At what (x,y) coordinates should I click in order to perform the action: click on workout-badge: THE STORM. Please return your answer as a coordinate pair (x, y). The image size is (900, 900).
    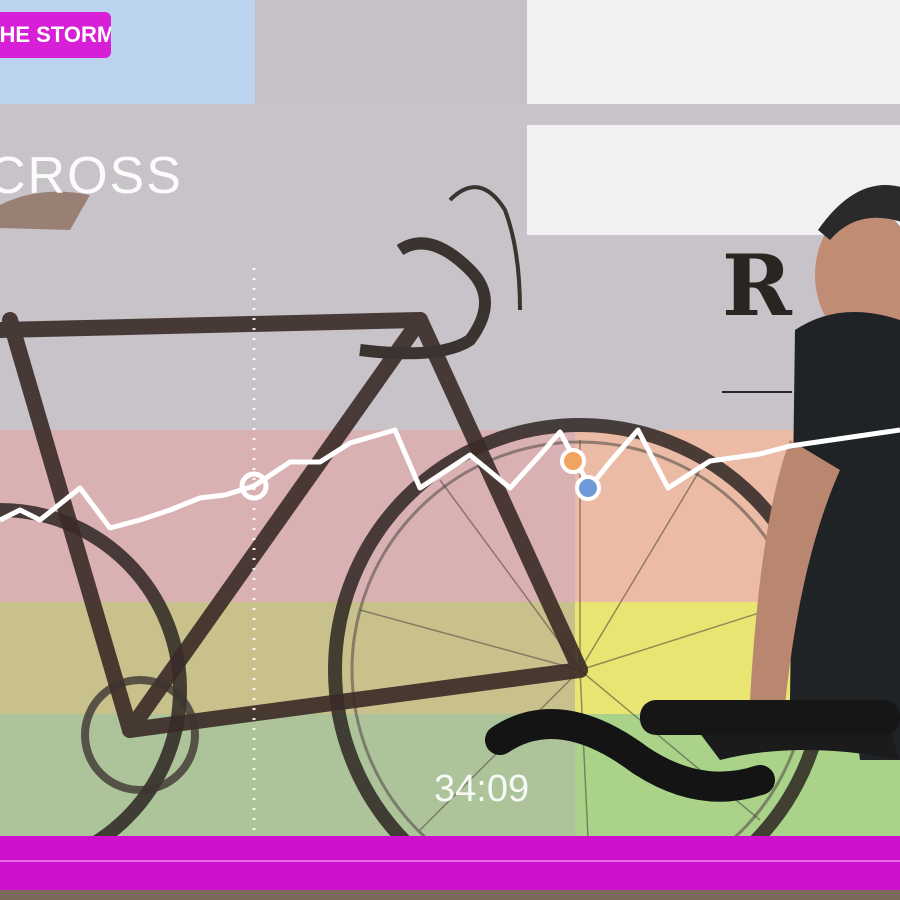
    Looking at the image, I should click on (55, 35).